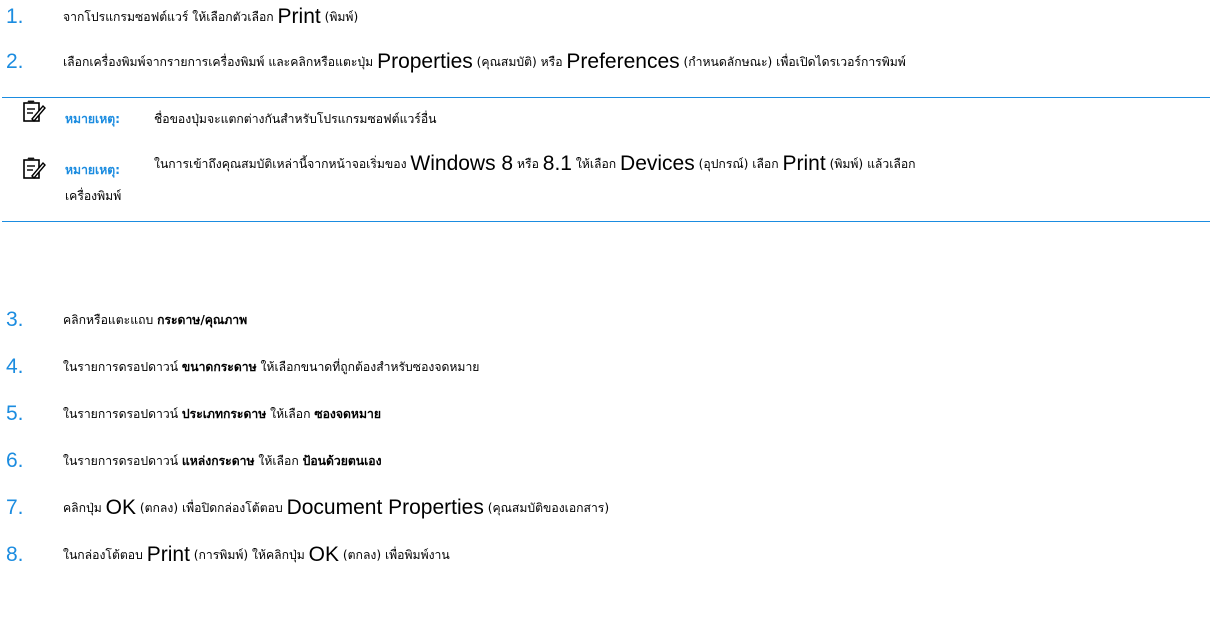 This screenshot has height=642, width=1210. Describe the element at coordinates (738, 164) in the screenshot. I see `note-text-part: (อุปกรณ์) เลือก` at that location.